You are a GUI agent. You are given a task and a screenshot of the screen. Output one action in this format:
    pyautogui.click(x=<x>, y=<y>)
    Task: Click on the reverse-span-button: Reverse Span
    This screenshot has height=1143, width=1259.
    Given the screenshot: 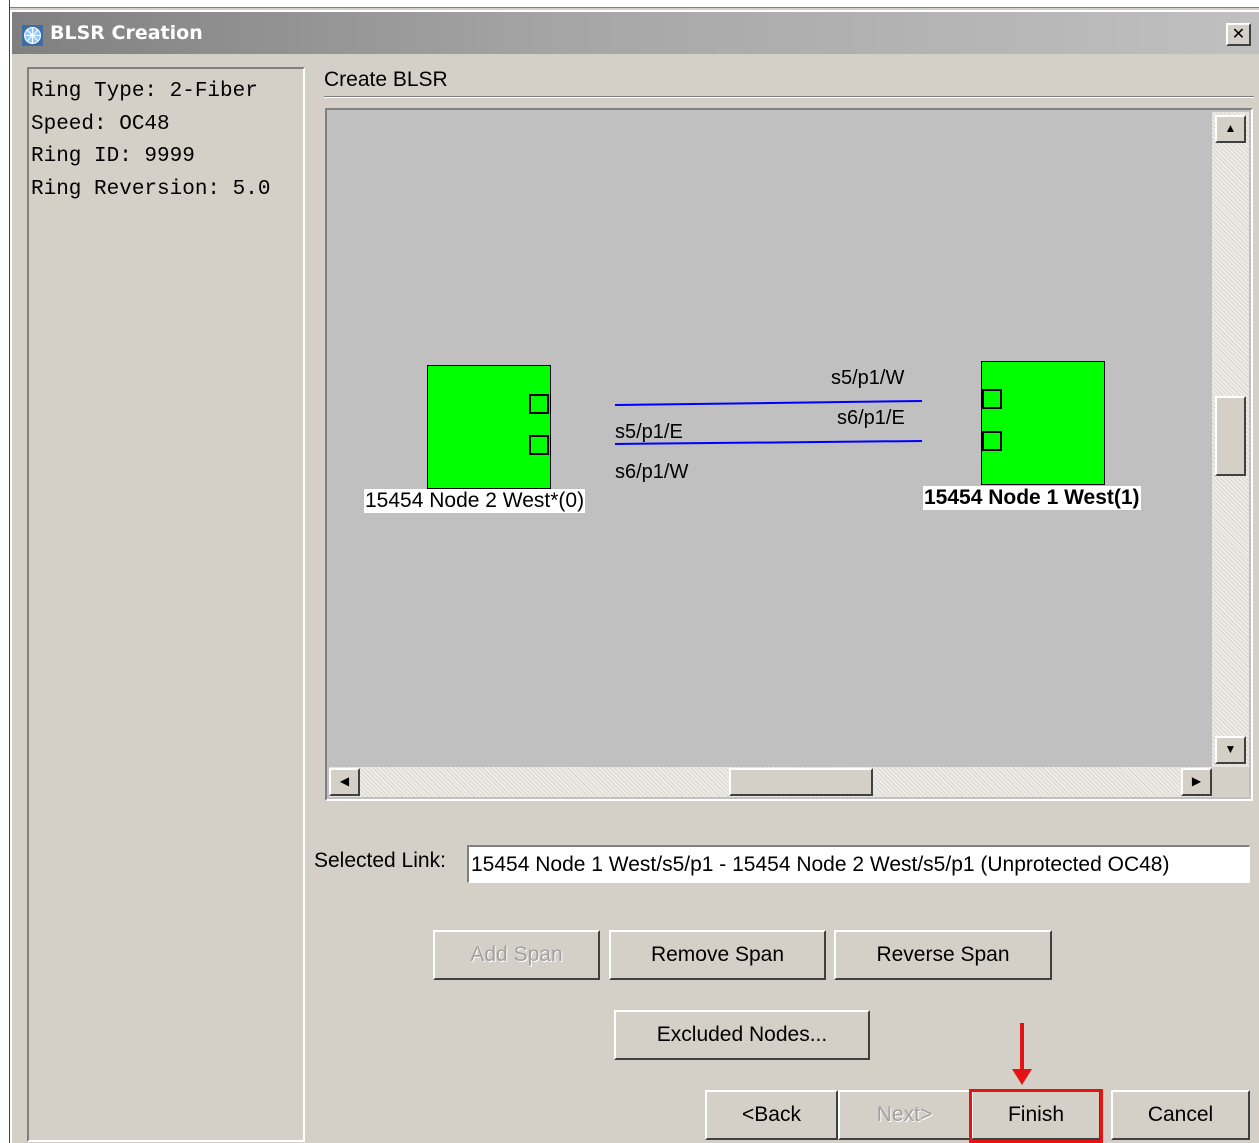 What is the action you would take?
    pyautogui.click(x=943, y=955)
    